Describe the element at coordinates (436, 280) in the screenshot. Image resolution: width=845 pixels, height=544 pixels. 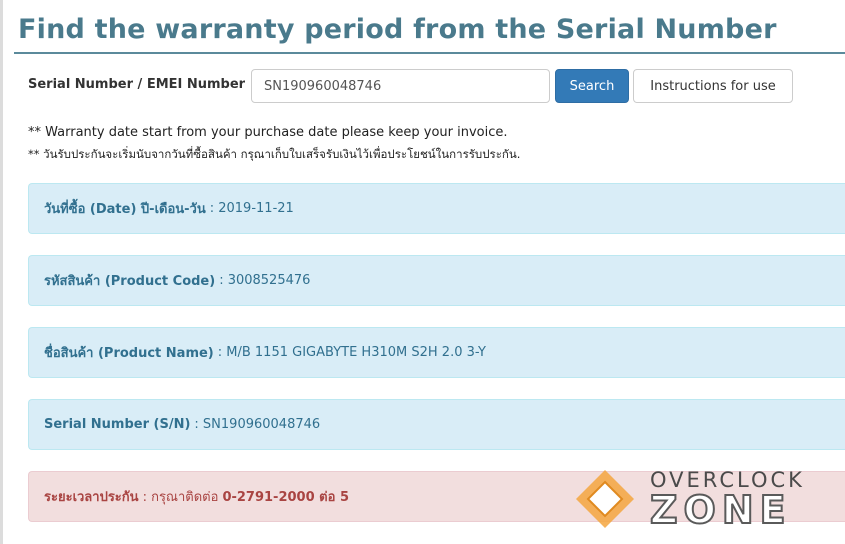
I see `product-code-box: รหัสสินค้า (Product Code) : 3008525476` at that location.